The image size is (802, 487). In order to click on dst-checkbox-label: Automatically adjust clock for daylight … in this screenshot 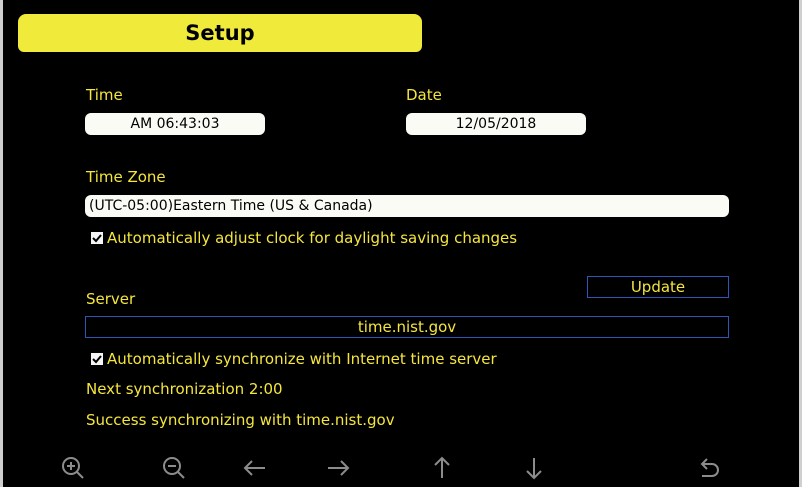, I will do `click(312, 238)`.